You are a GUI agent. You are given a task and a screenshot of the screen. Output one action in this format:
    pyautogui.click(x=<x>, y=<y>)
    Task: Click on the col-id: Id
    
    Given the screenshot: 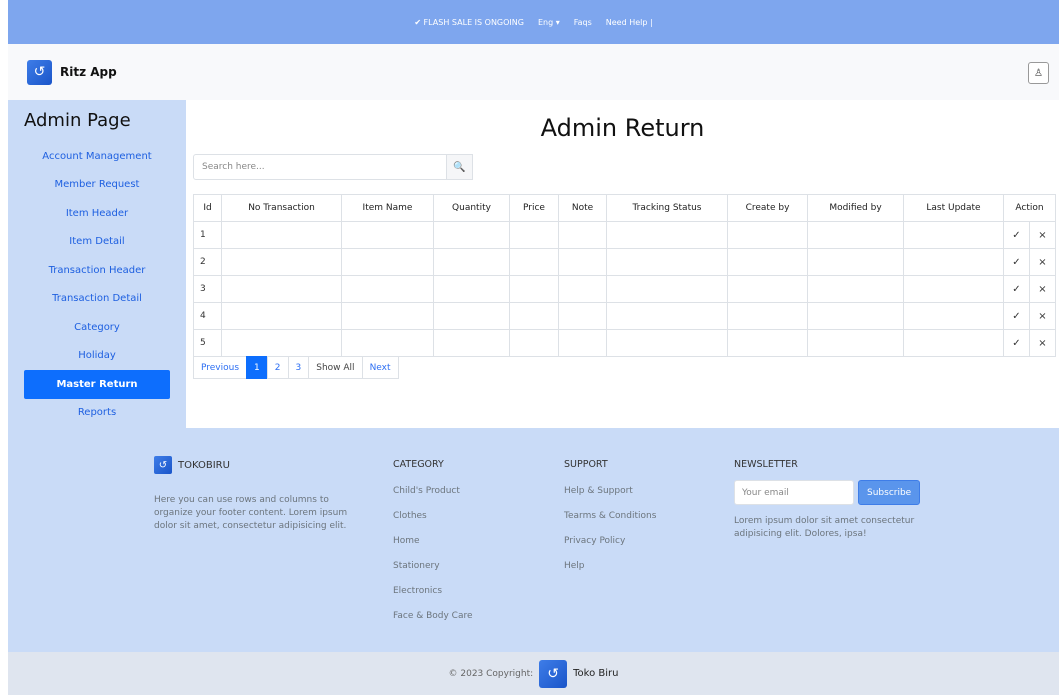 What is the action you would take?
    pyautogui.click(x=207, y=208)
    